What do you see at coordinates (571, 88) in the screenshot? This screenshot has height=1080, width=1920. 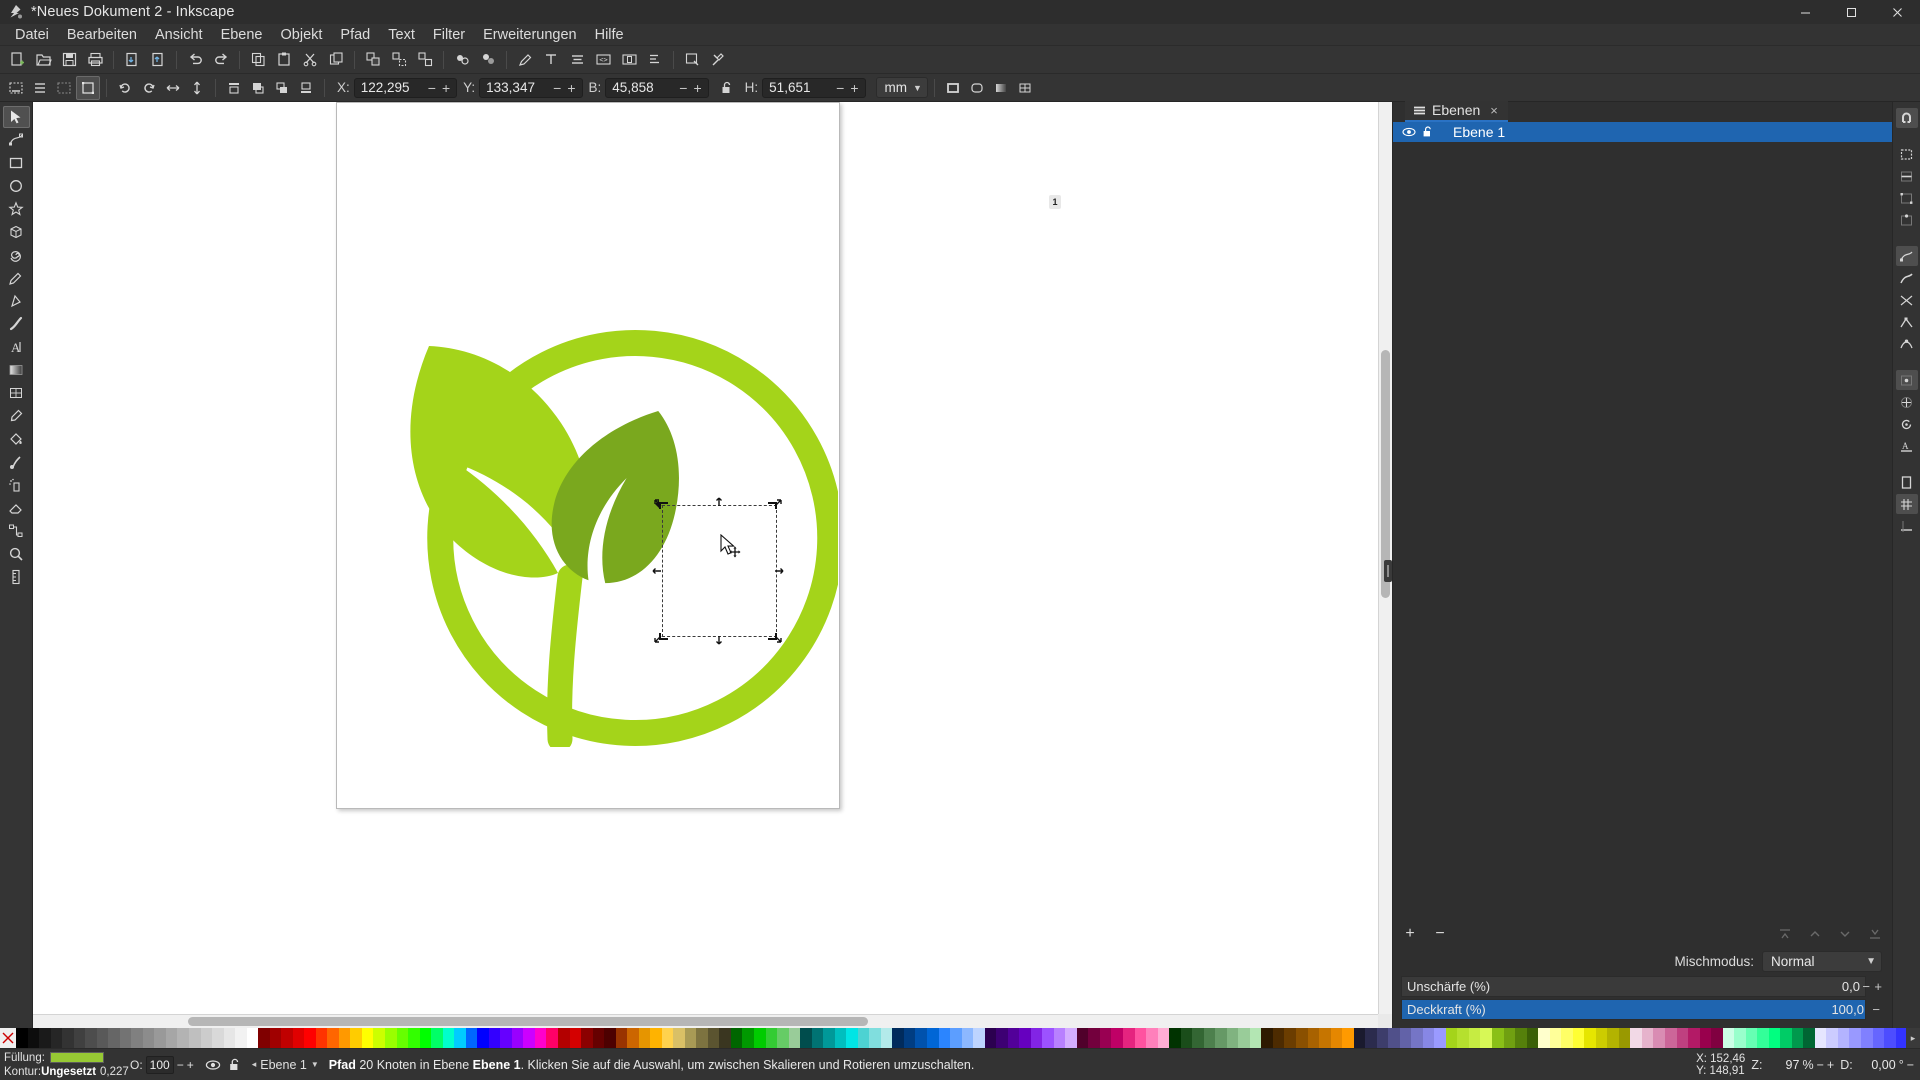 I see `y-increment: +` at bounding box center [571, 88].